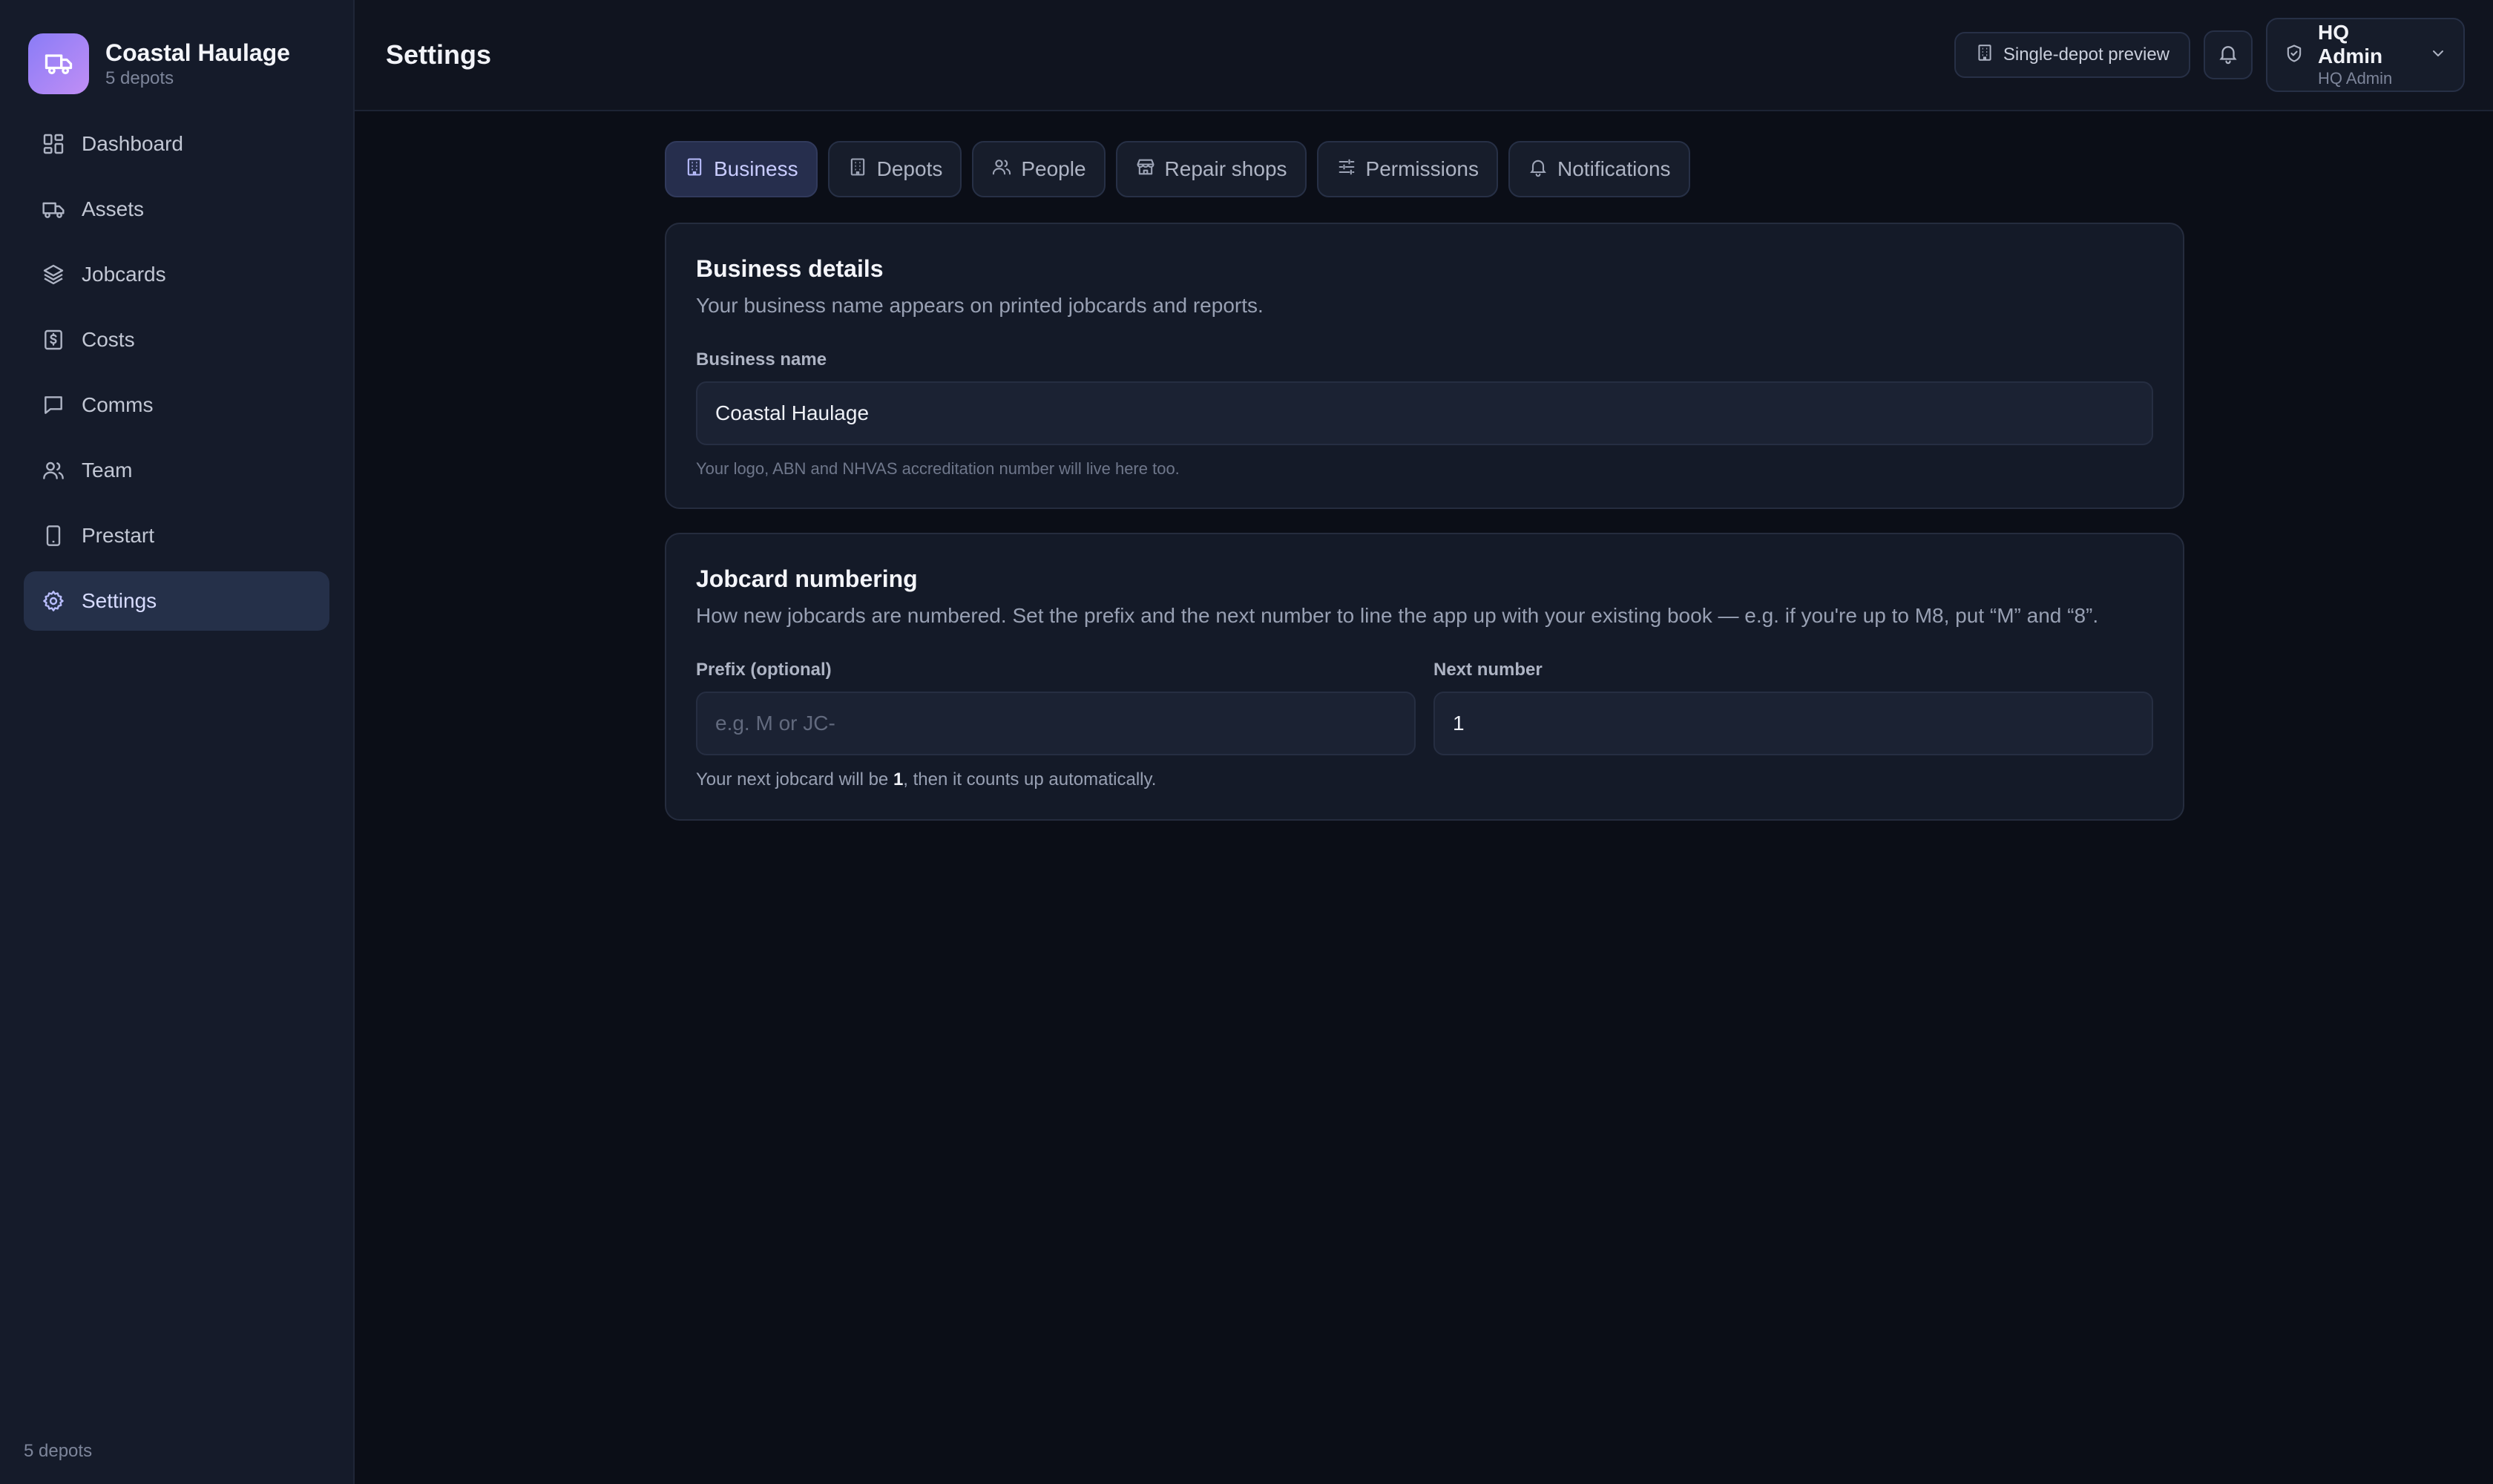 This screenshot has width=2493, height=1484. I want to click on tab-permissions: Permissions, so click(1407, 169).